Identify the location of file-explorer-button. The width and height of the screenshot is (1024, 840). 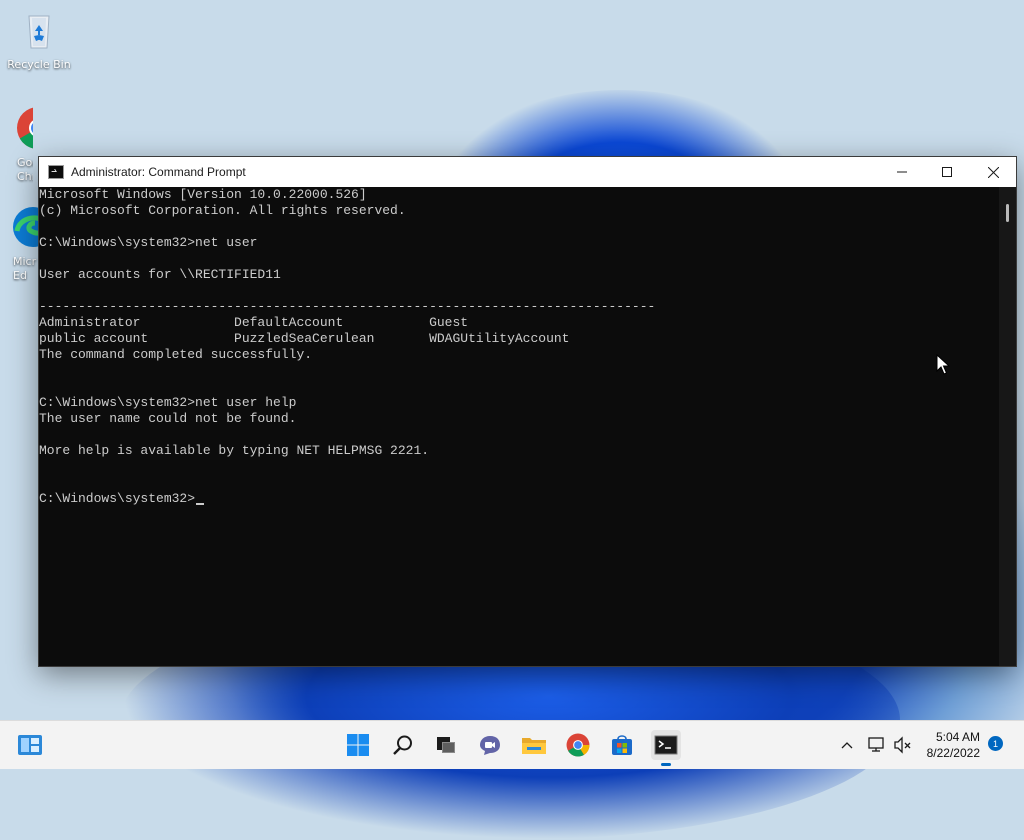
(534, 745).